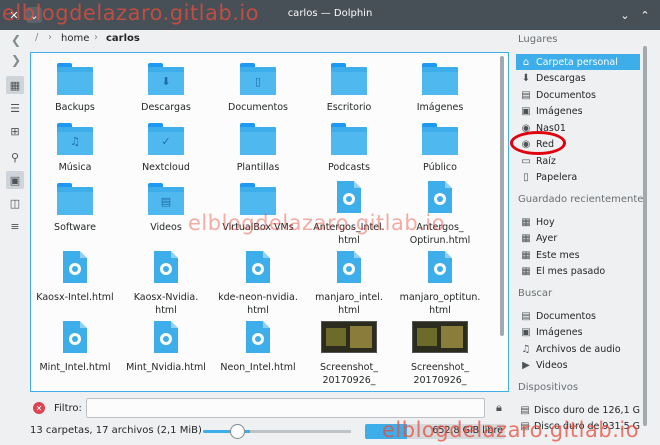 This screenshot has width=660, height=445. I want to click on file-label: Backups, so click(75, 107).